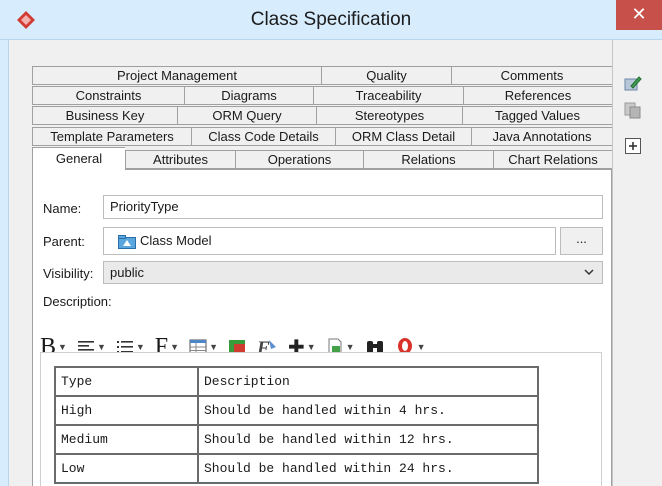  I want to click on tab-comments: Comments, so click(532, 75).